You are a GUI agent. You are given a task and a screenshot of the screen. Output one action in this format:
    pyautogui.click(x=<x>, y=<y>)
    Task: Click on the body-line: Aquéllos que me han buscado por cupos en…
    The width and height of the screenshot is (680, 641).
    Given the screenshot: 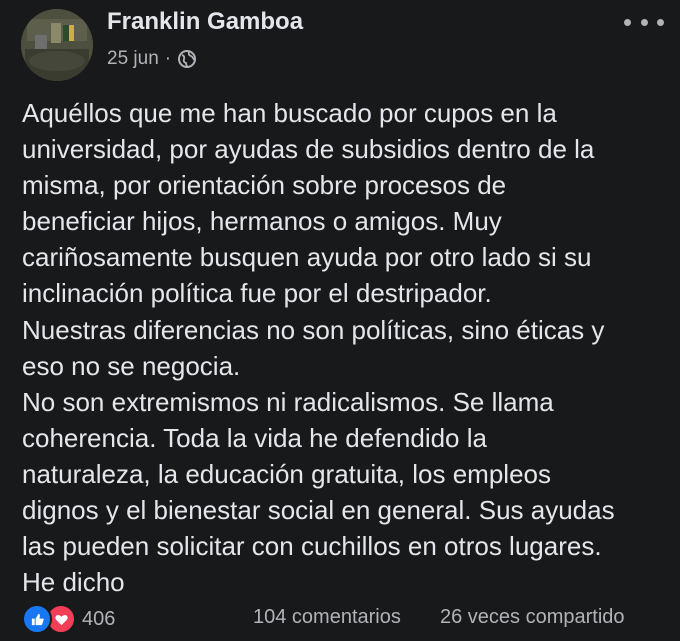 What is the action you would take?
    pyautogui.click(x=289, y=113)
    